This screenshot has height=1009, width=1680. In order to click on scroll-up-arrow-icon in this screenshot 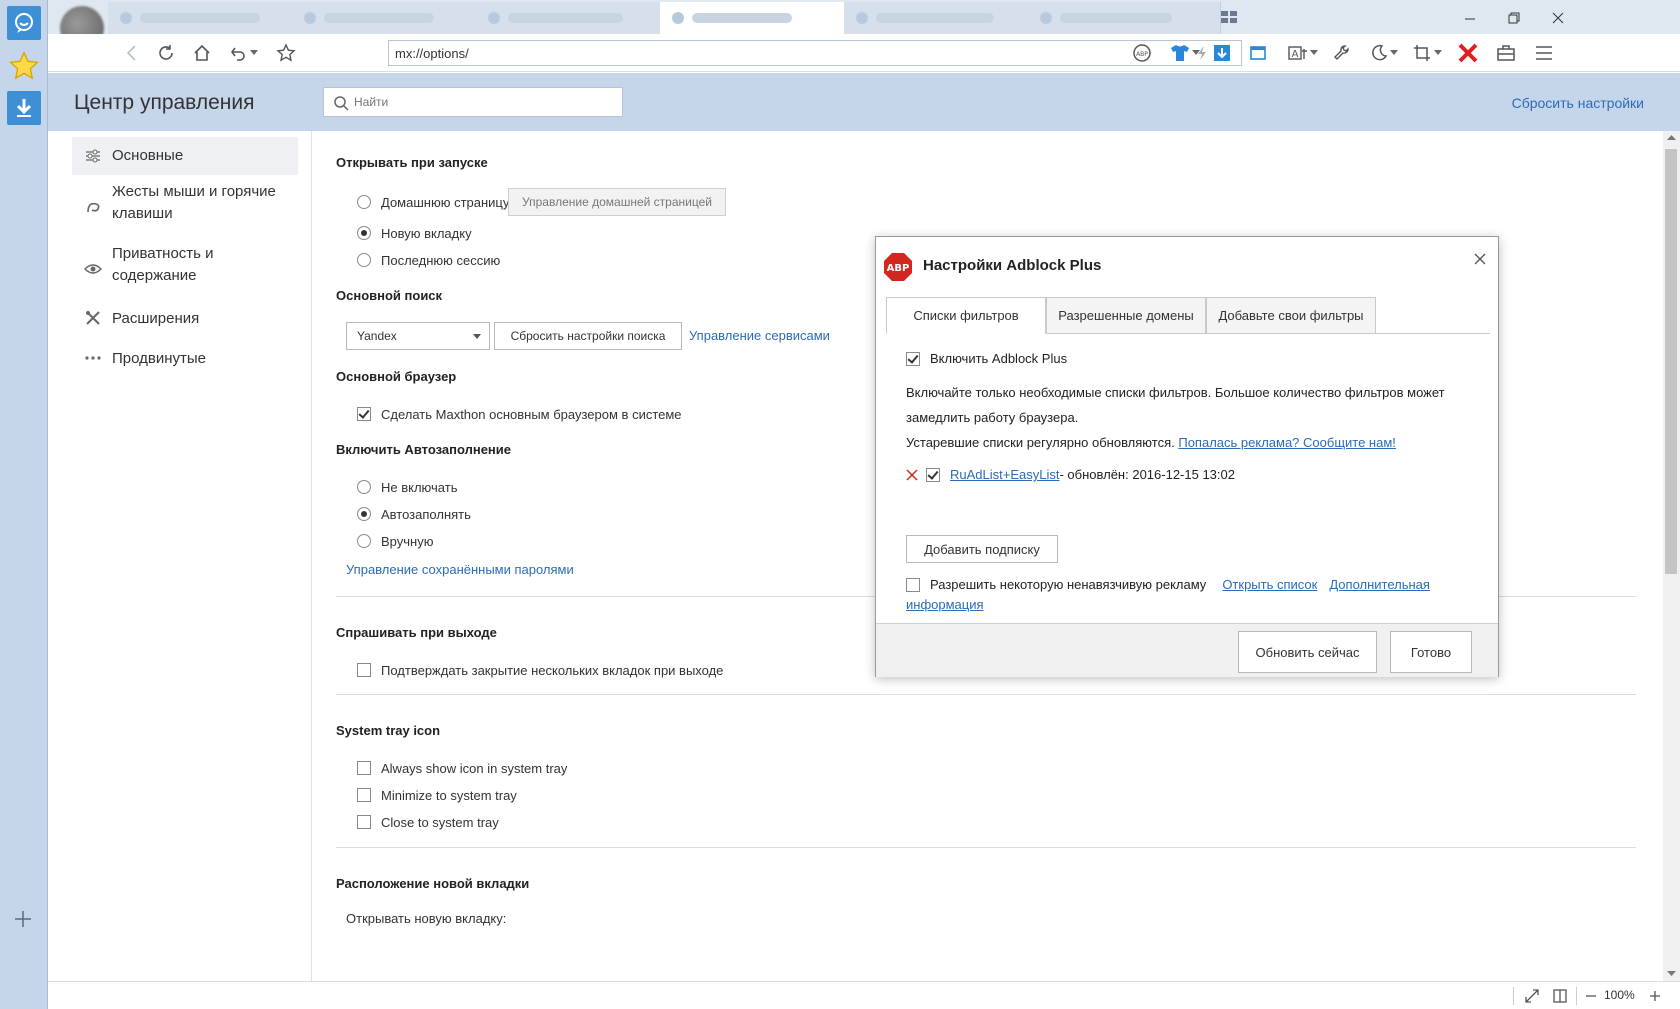, I will do `click(1671, 138)`.